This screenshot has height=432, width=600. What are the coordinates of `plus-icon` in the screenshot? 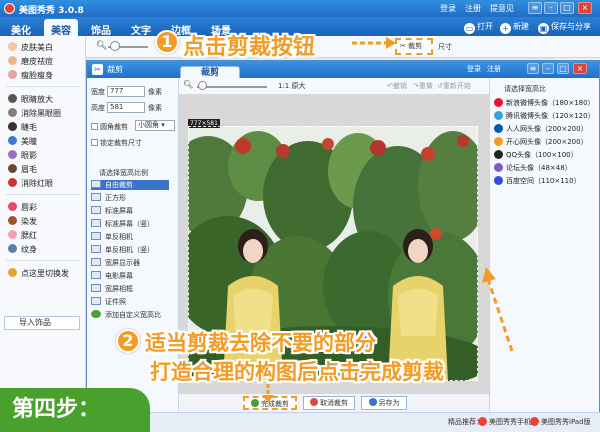 It's located at (96, 314).